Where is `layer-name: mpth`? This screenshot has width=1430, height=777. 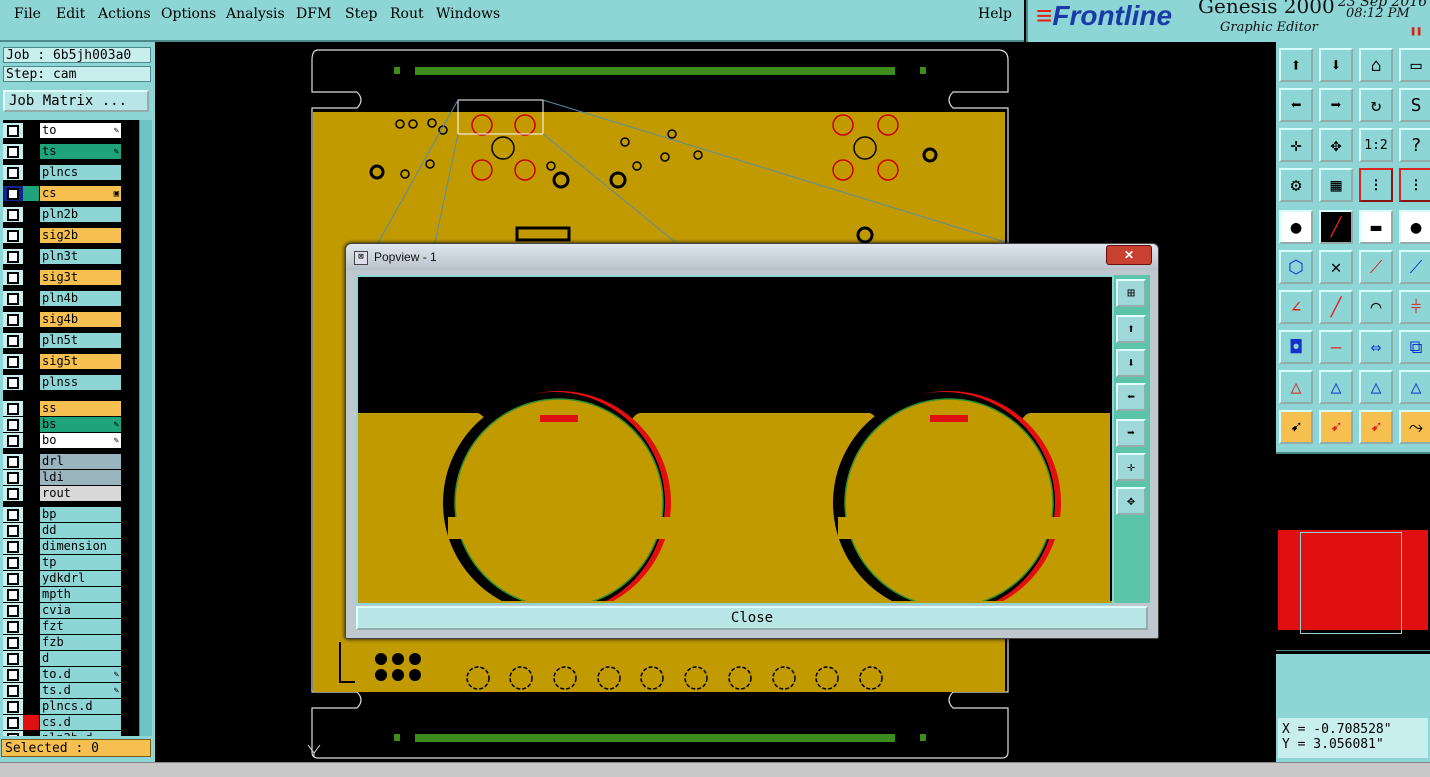
layer-name: mpth is located at coordinates (80, 594).